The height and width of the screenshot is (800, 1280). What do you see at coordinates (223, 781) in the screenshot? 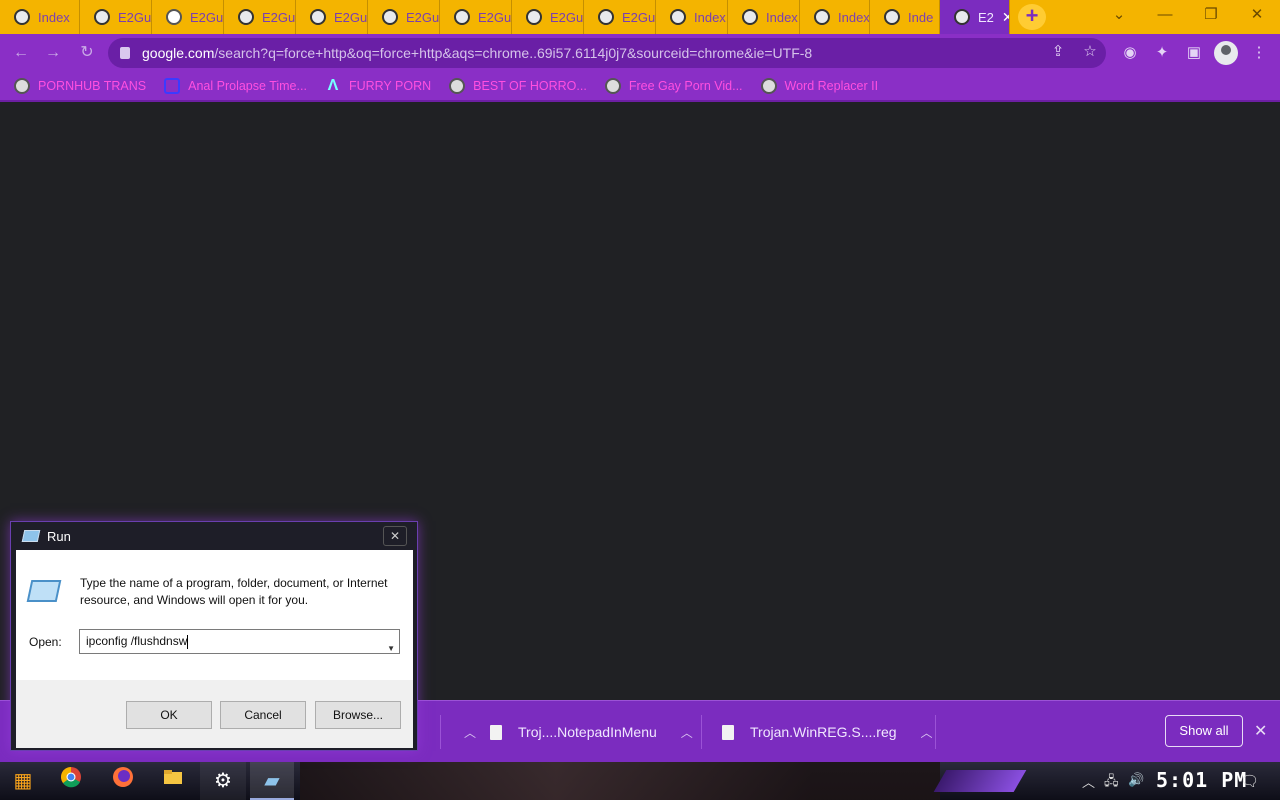
I see `settings-gear-icon: ⚙` at bounding box center [223, 781].